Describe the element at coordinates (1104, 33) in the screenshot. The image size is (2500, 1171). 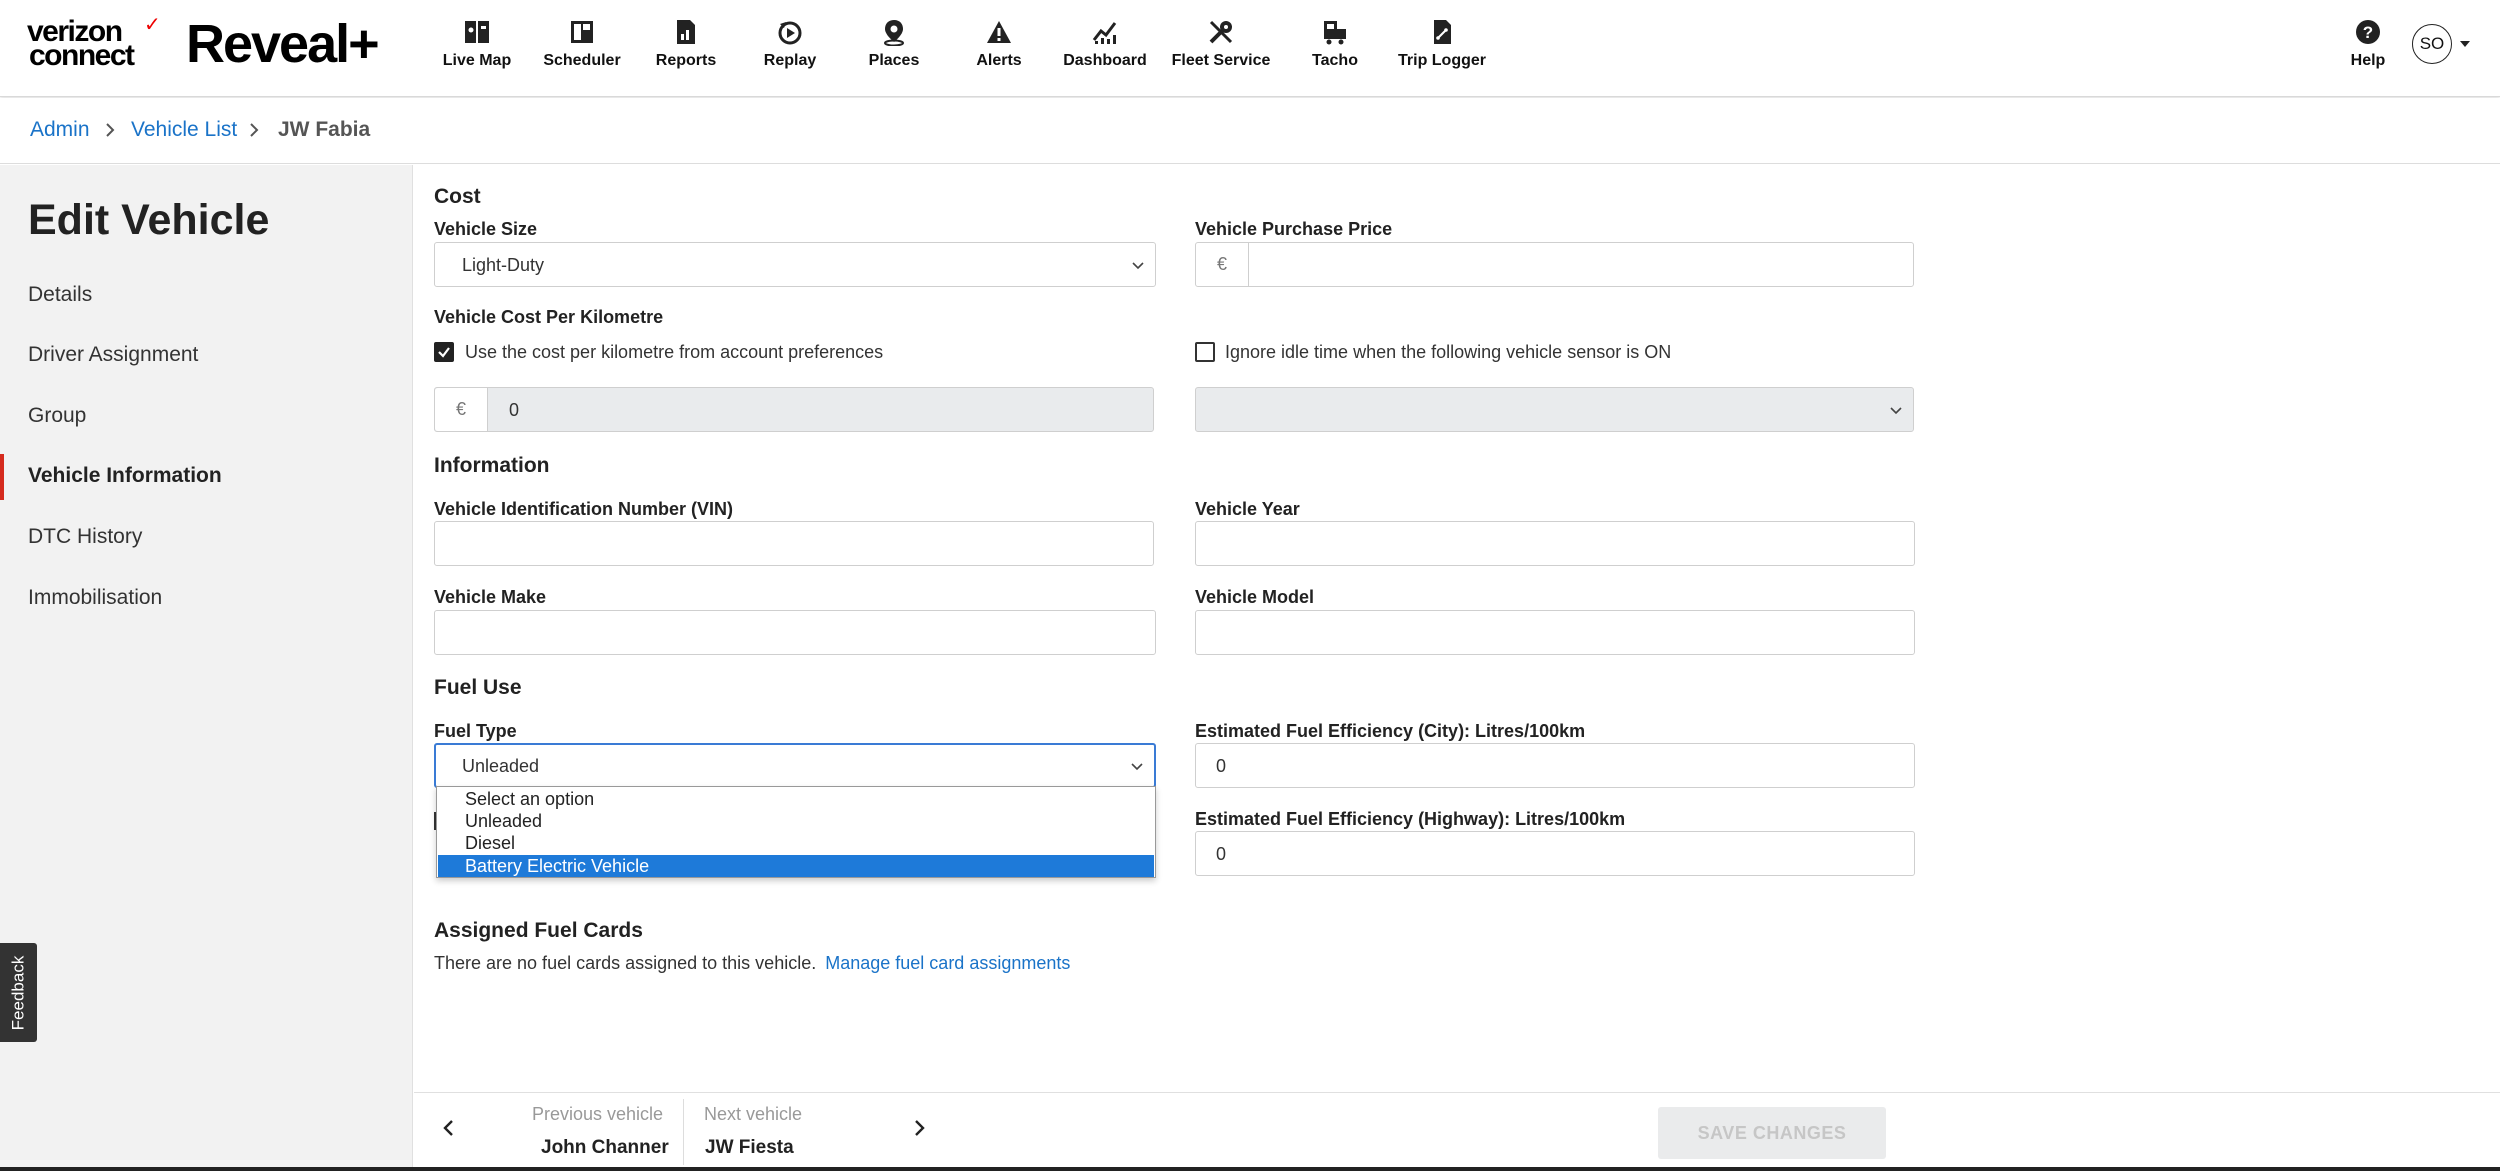
I see `dashboard-icon` at that location.